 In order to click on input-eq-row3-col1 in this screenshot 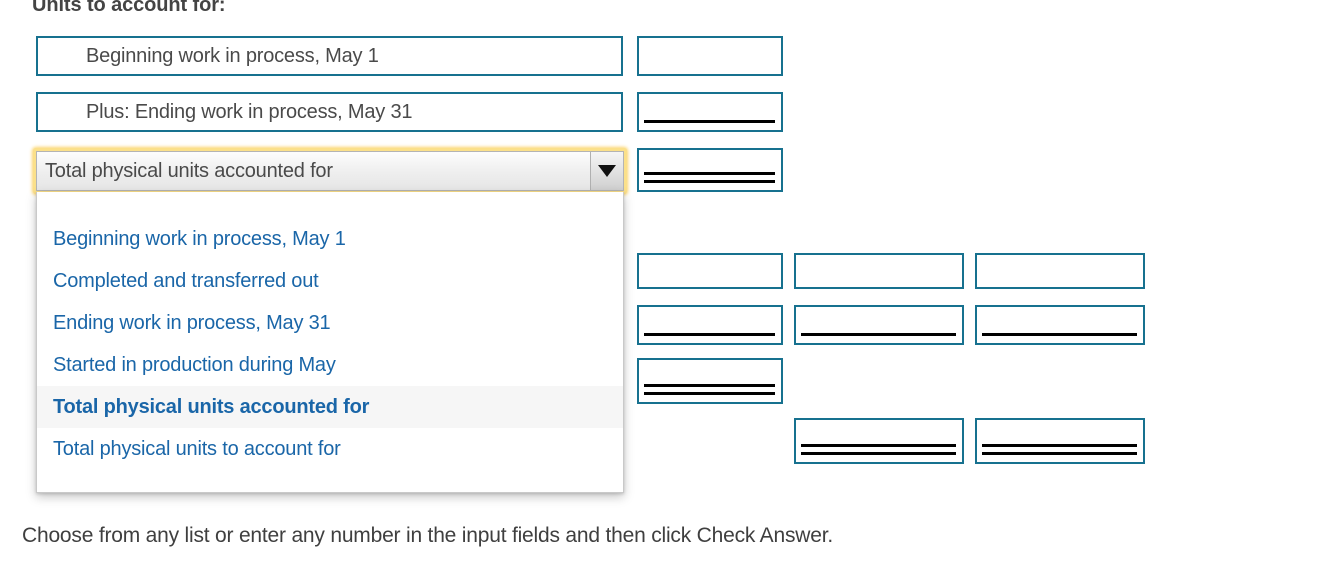, I will do `click(710, 381)`.